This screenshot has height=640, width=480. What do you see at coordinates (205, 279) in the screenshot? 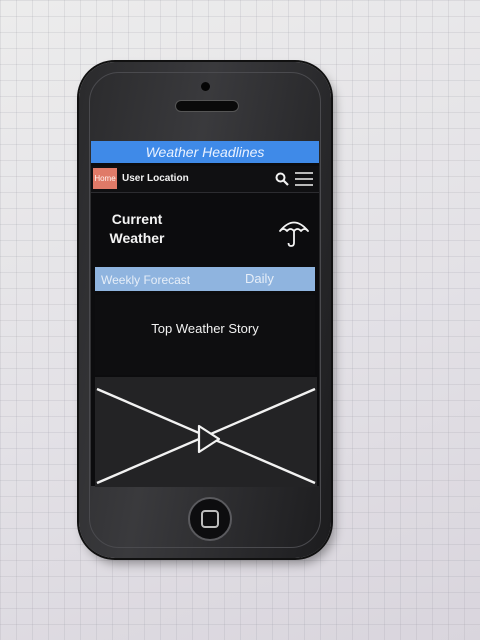
I see `forecast-bar: Weekly Forecast Daily` at bounding box center [205, 279].